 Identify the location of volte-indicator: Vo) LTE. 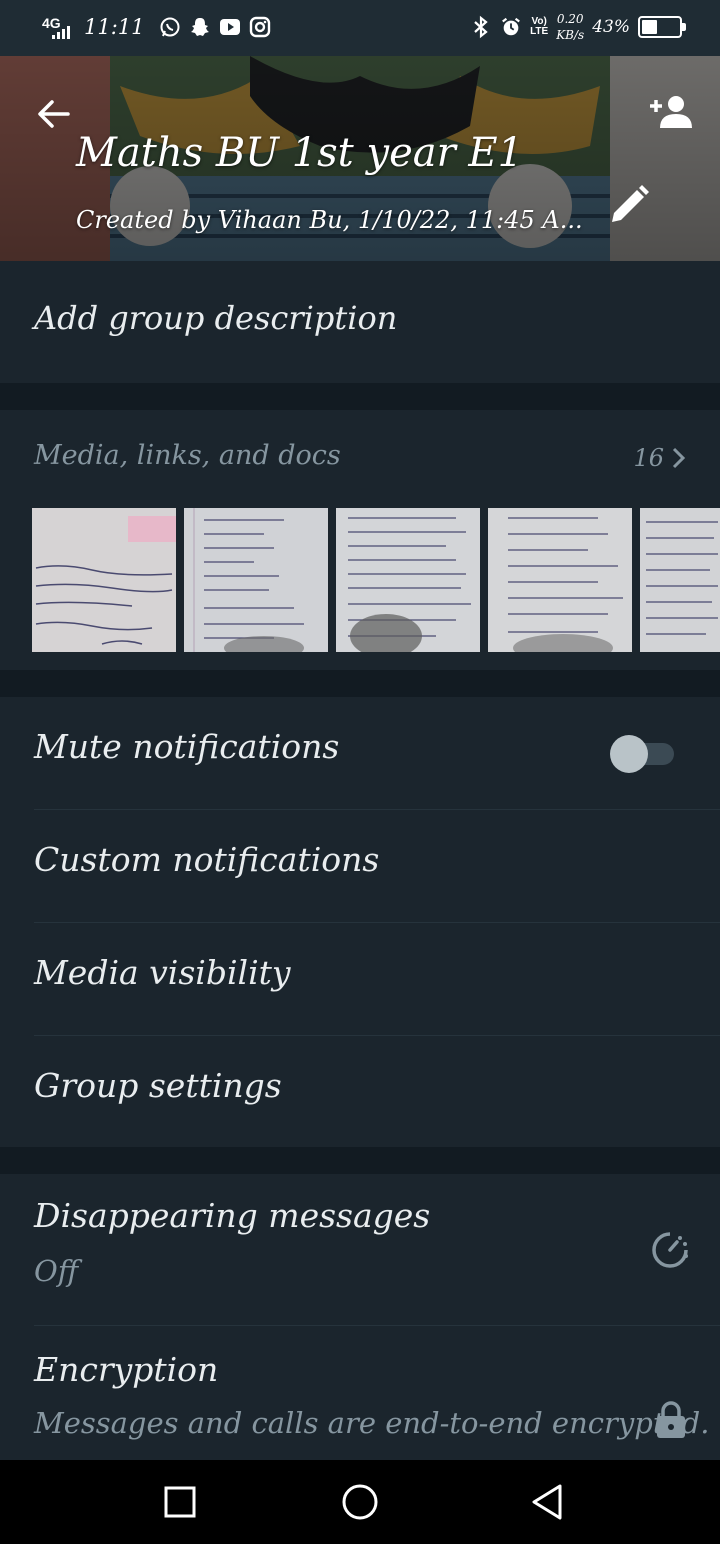
(539, 26).